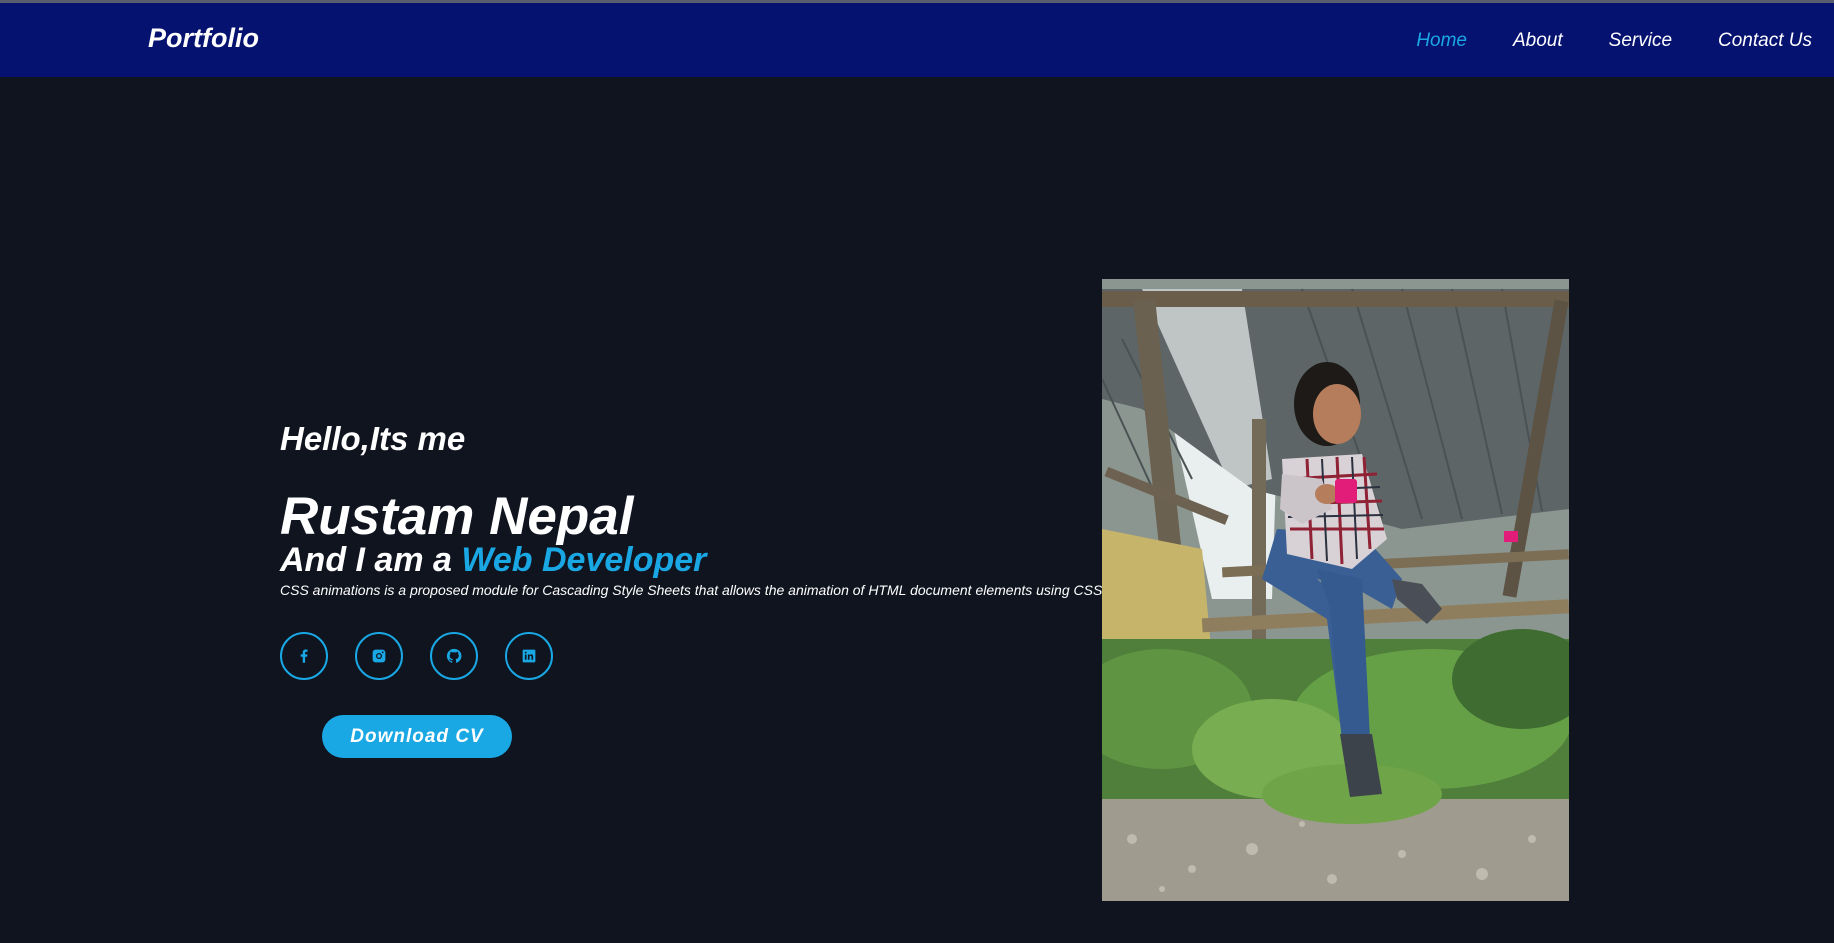  I want to click on linkedin-link, so click(529, 656).